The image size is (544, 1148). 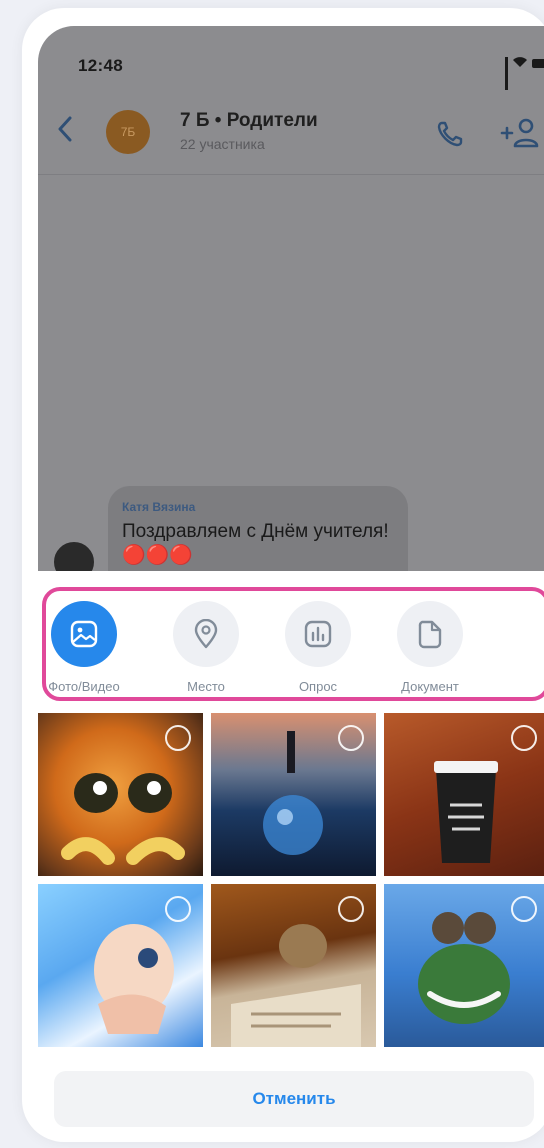 I want to click on attach-document-circle, so click(x=430, y=634).